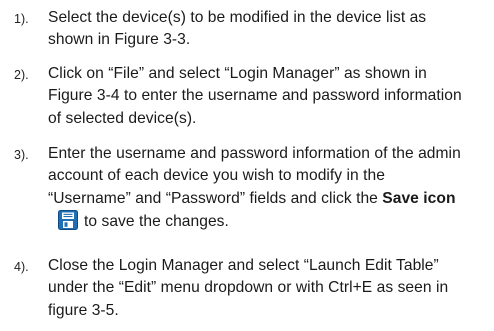  I want to click on save-icon-label: Save icon, so click(419, 198).